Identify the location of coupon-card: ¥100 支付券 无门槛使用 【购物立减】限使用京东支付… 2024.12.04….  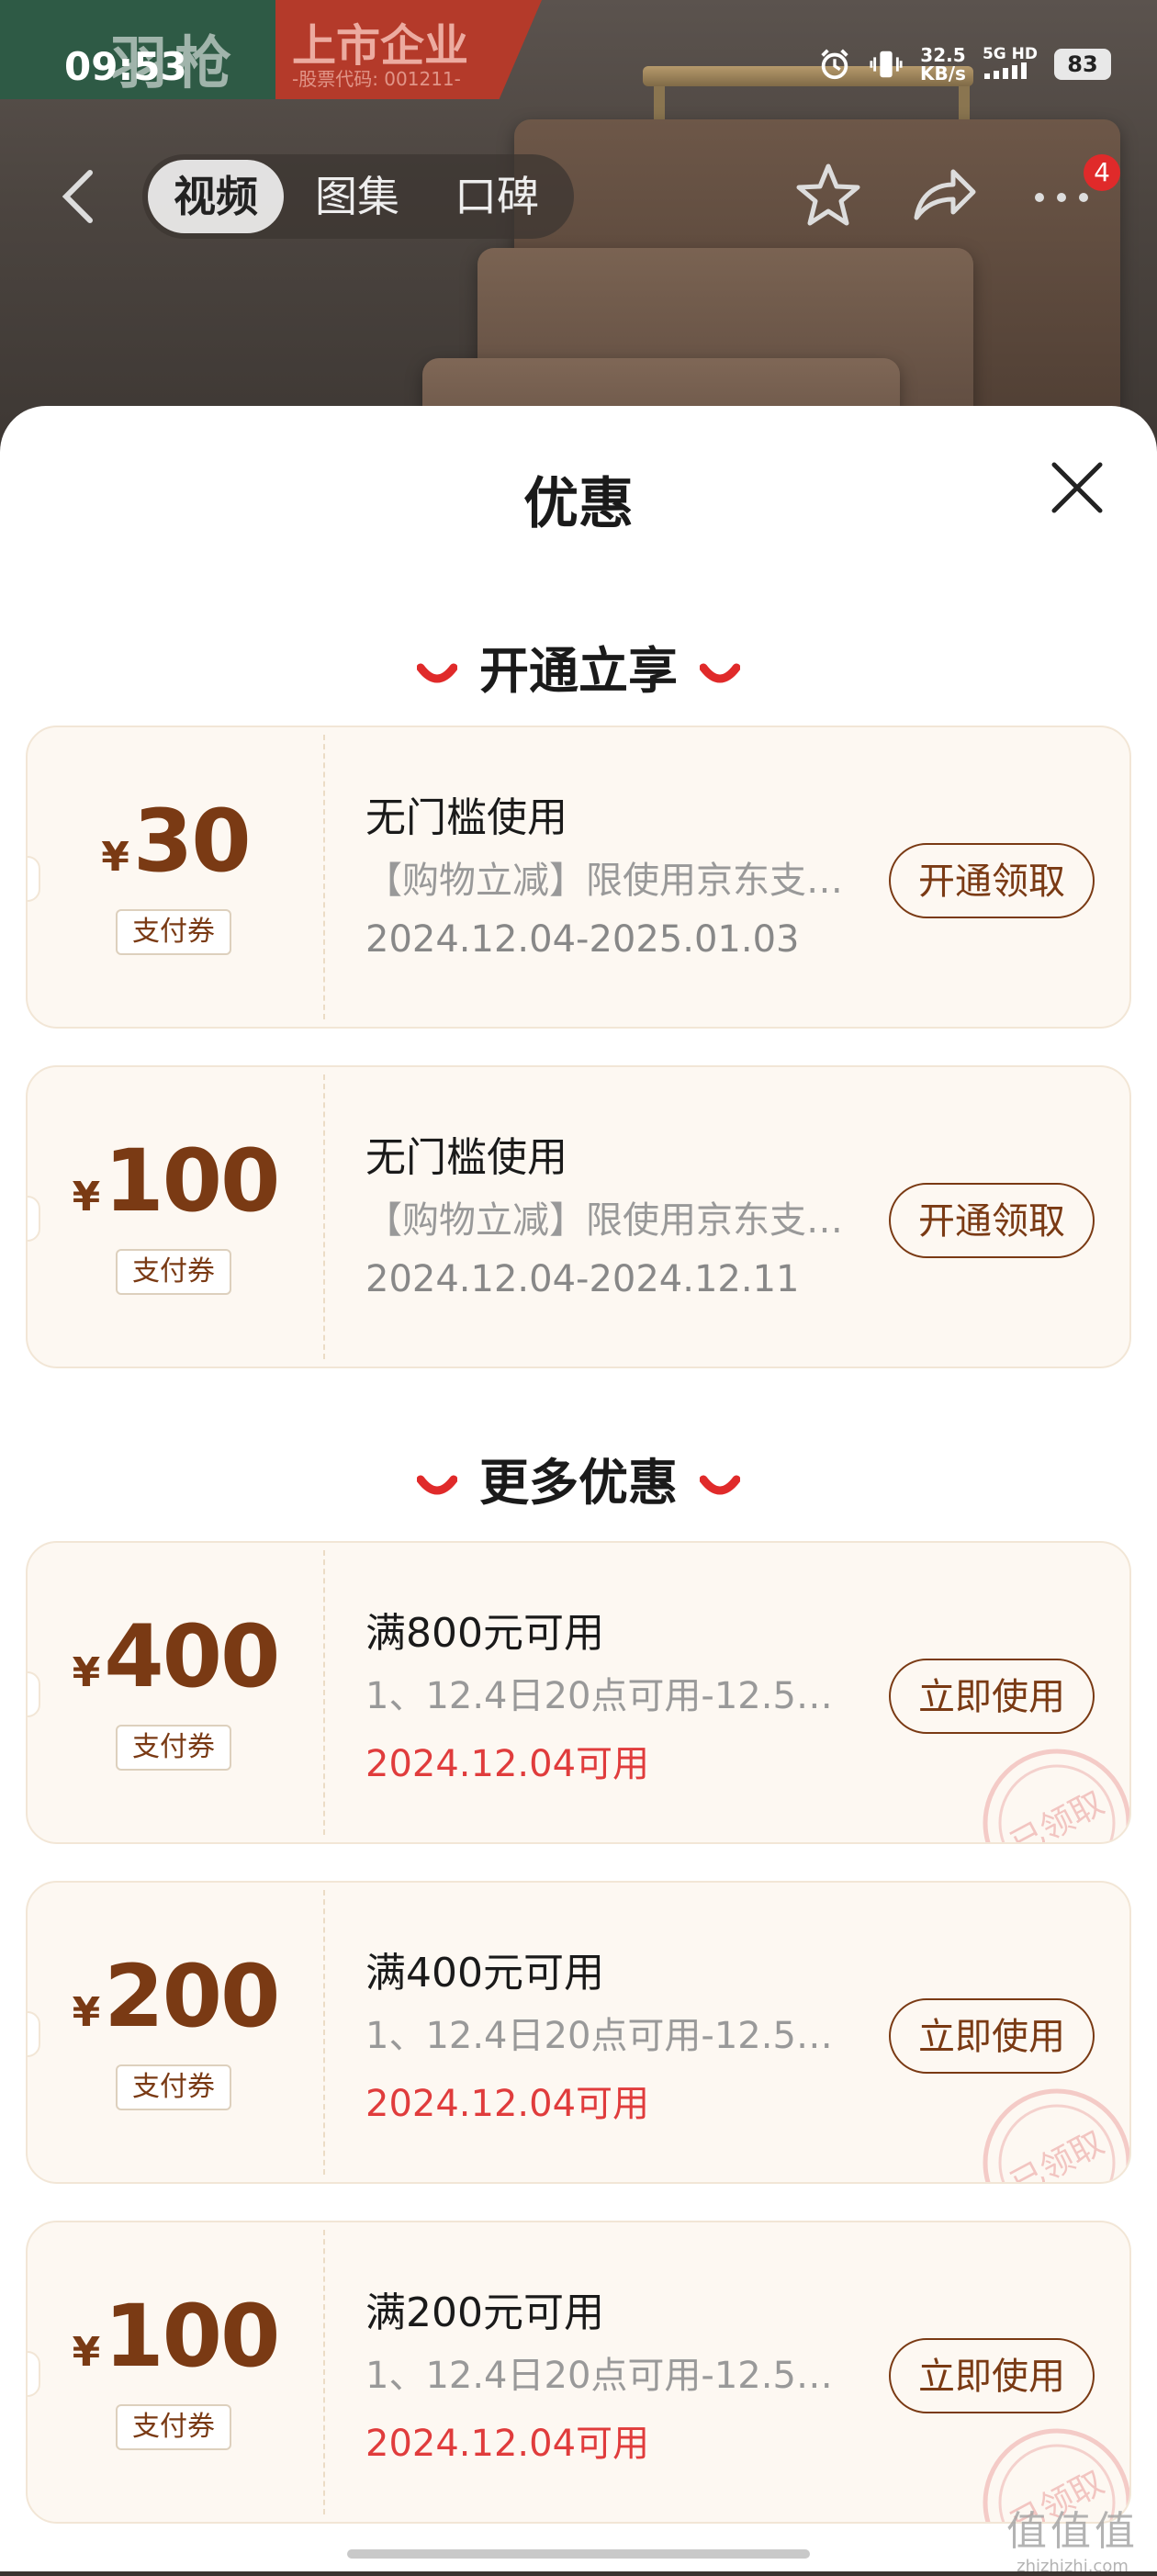
(578, 1216).